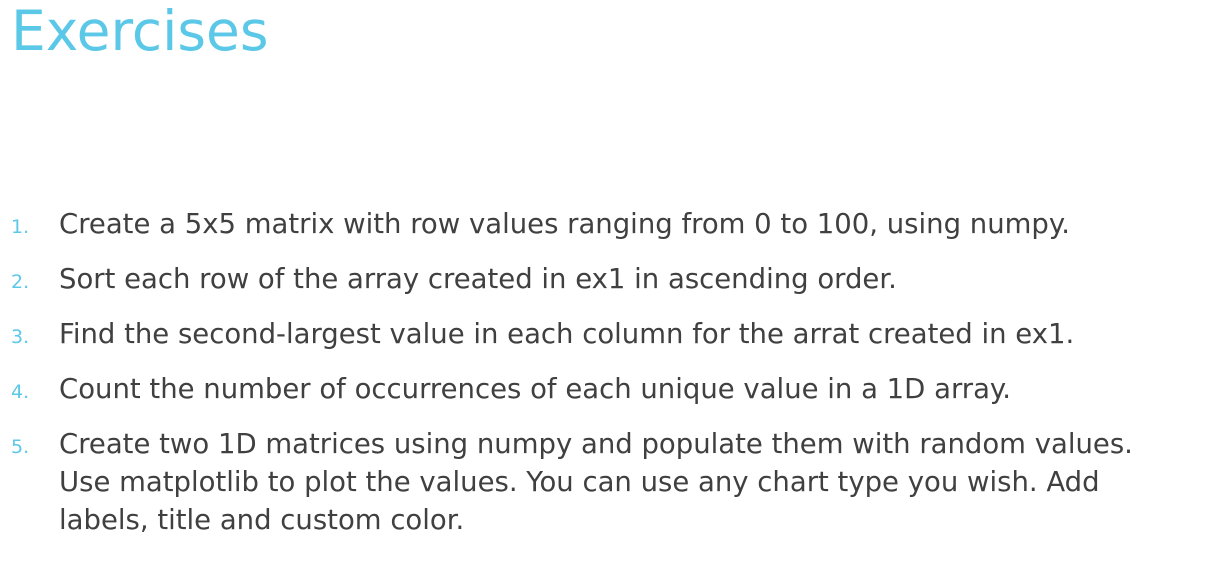 The image size is (1211, 575). Describe the element at coordinates (20, 392) in the screenshot. I see `exercise-number: 4.` at that location.